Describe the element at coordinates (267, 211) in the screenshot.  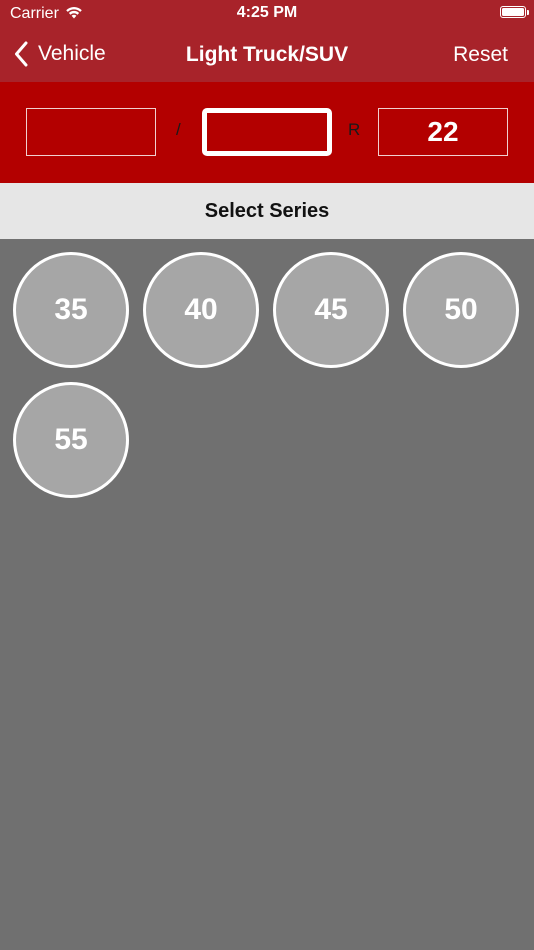
I see `section-header: Select Series` at that location.